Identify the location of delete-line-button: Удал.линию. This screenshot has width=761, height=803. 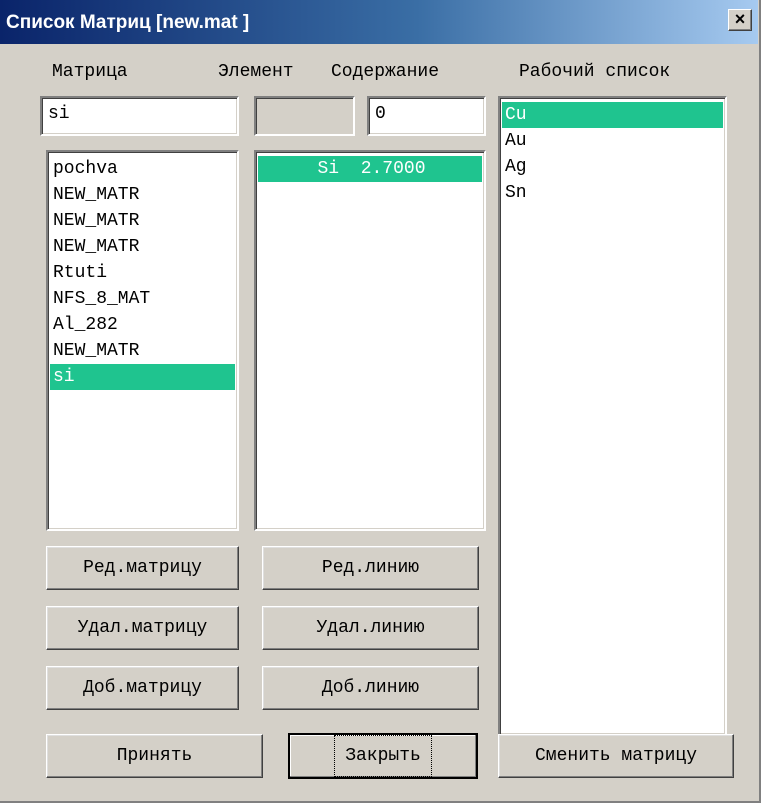
(370, 628).